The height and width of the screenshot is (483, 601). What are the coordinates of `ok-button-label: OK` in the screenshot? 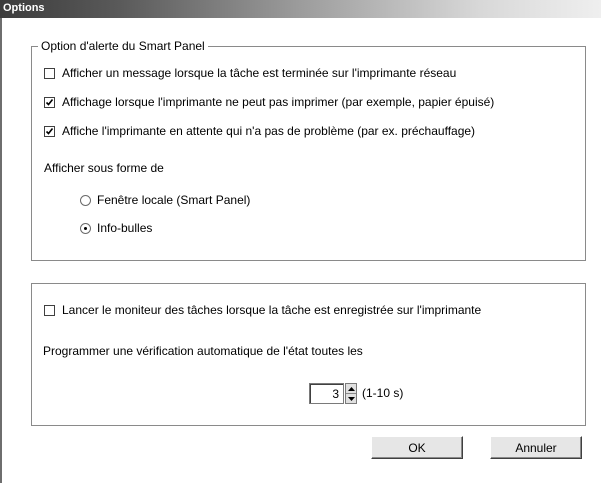 It's located at (417, 447).